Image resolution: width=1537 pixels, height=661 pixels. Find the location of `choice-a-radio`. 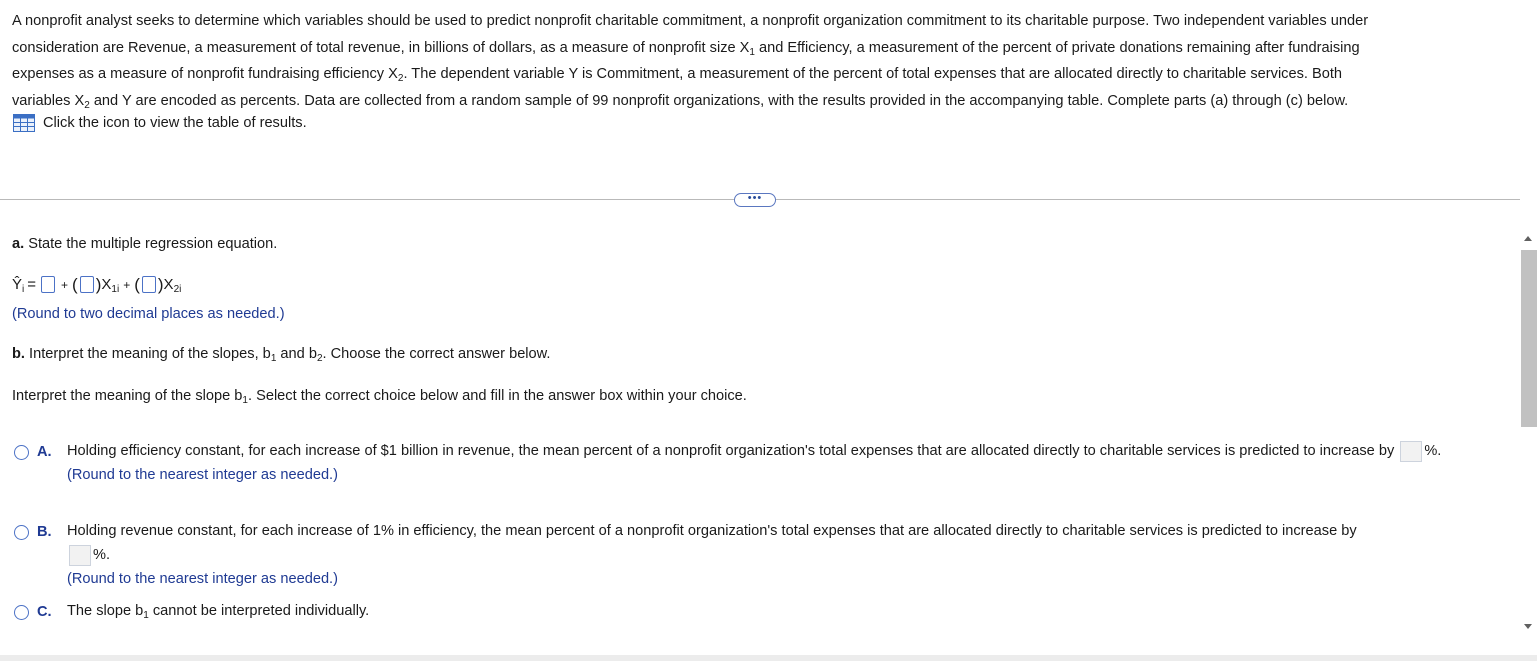

choice-a-radio is located at coordinates (21, 452).